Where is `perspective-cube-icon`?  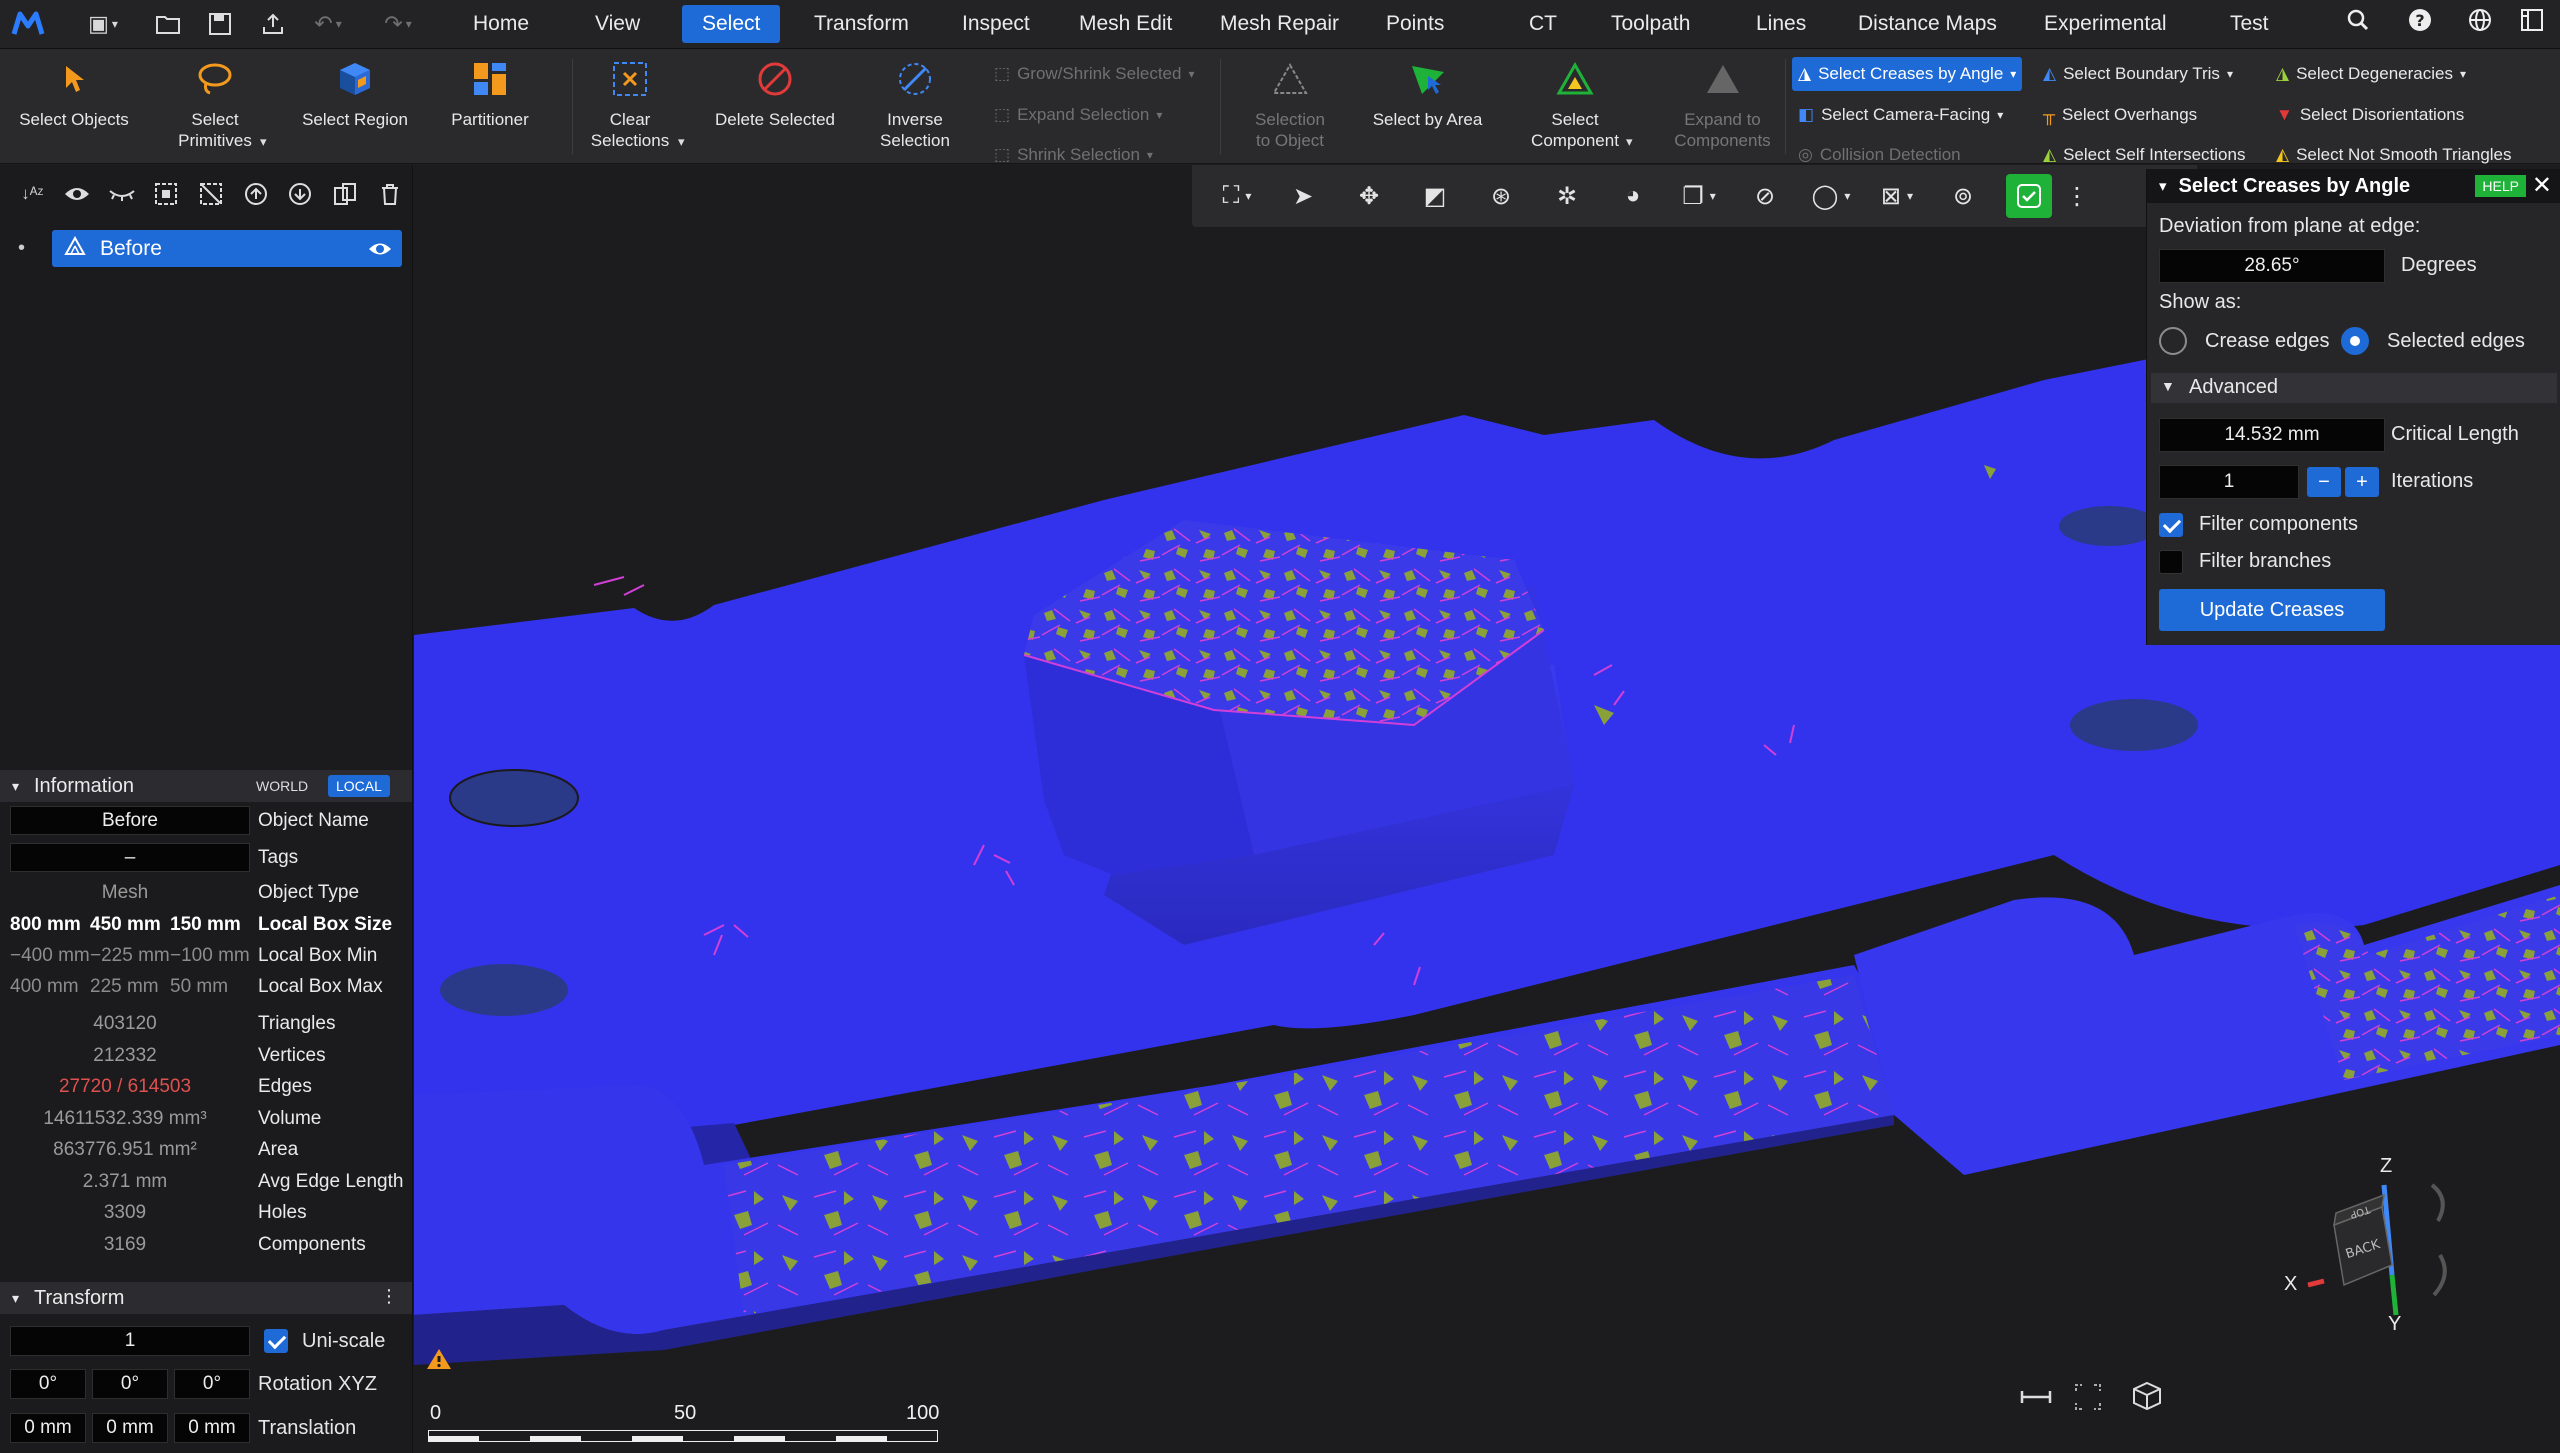 perspective-cube-icon is located at coordinates (2147, 1398).